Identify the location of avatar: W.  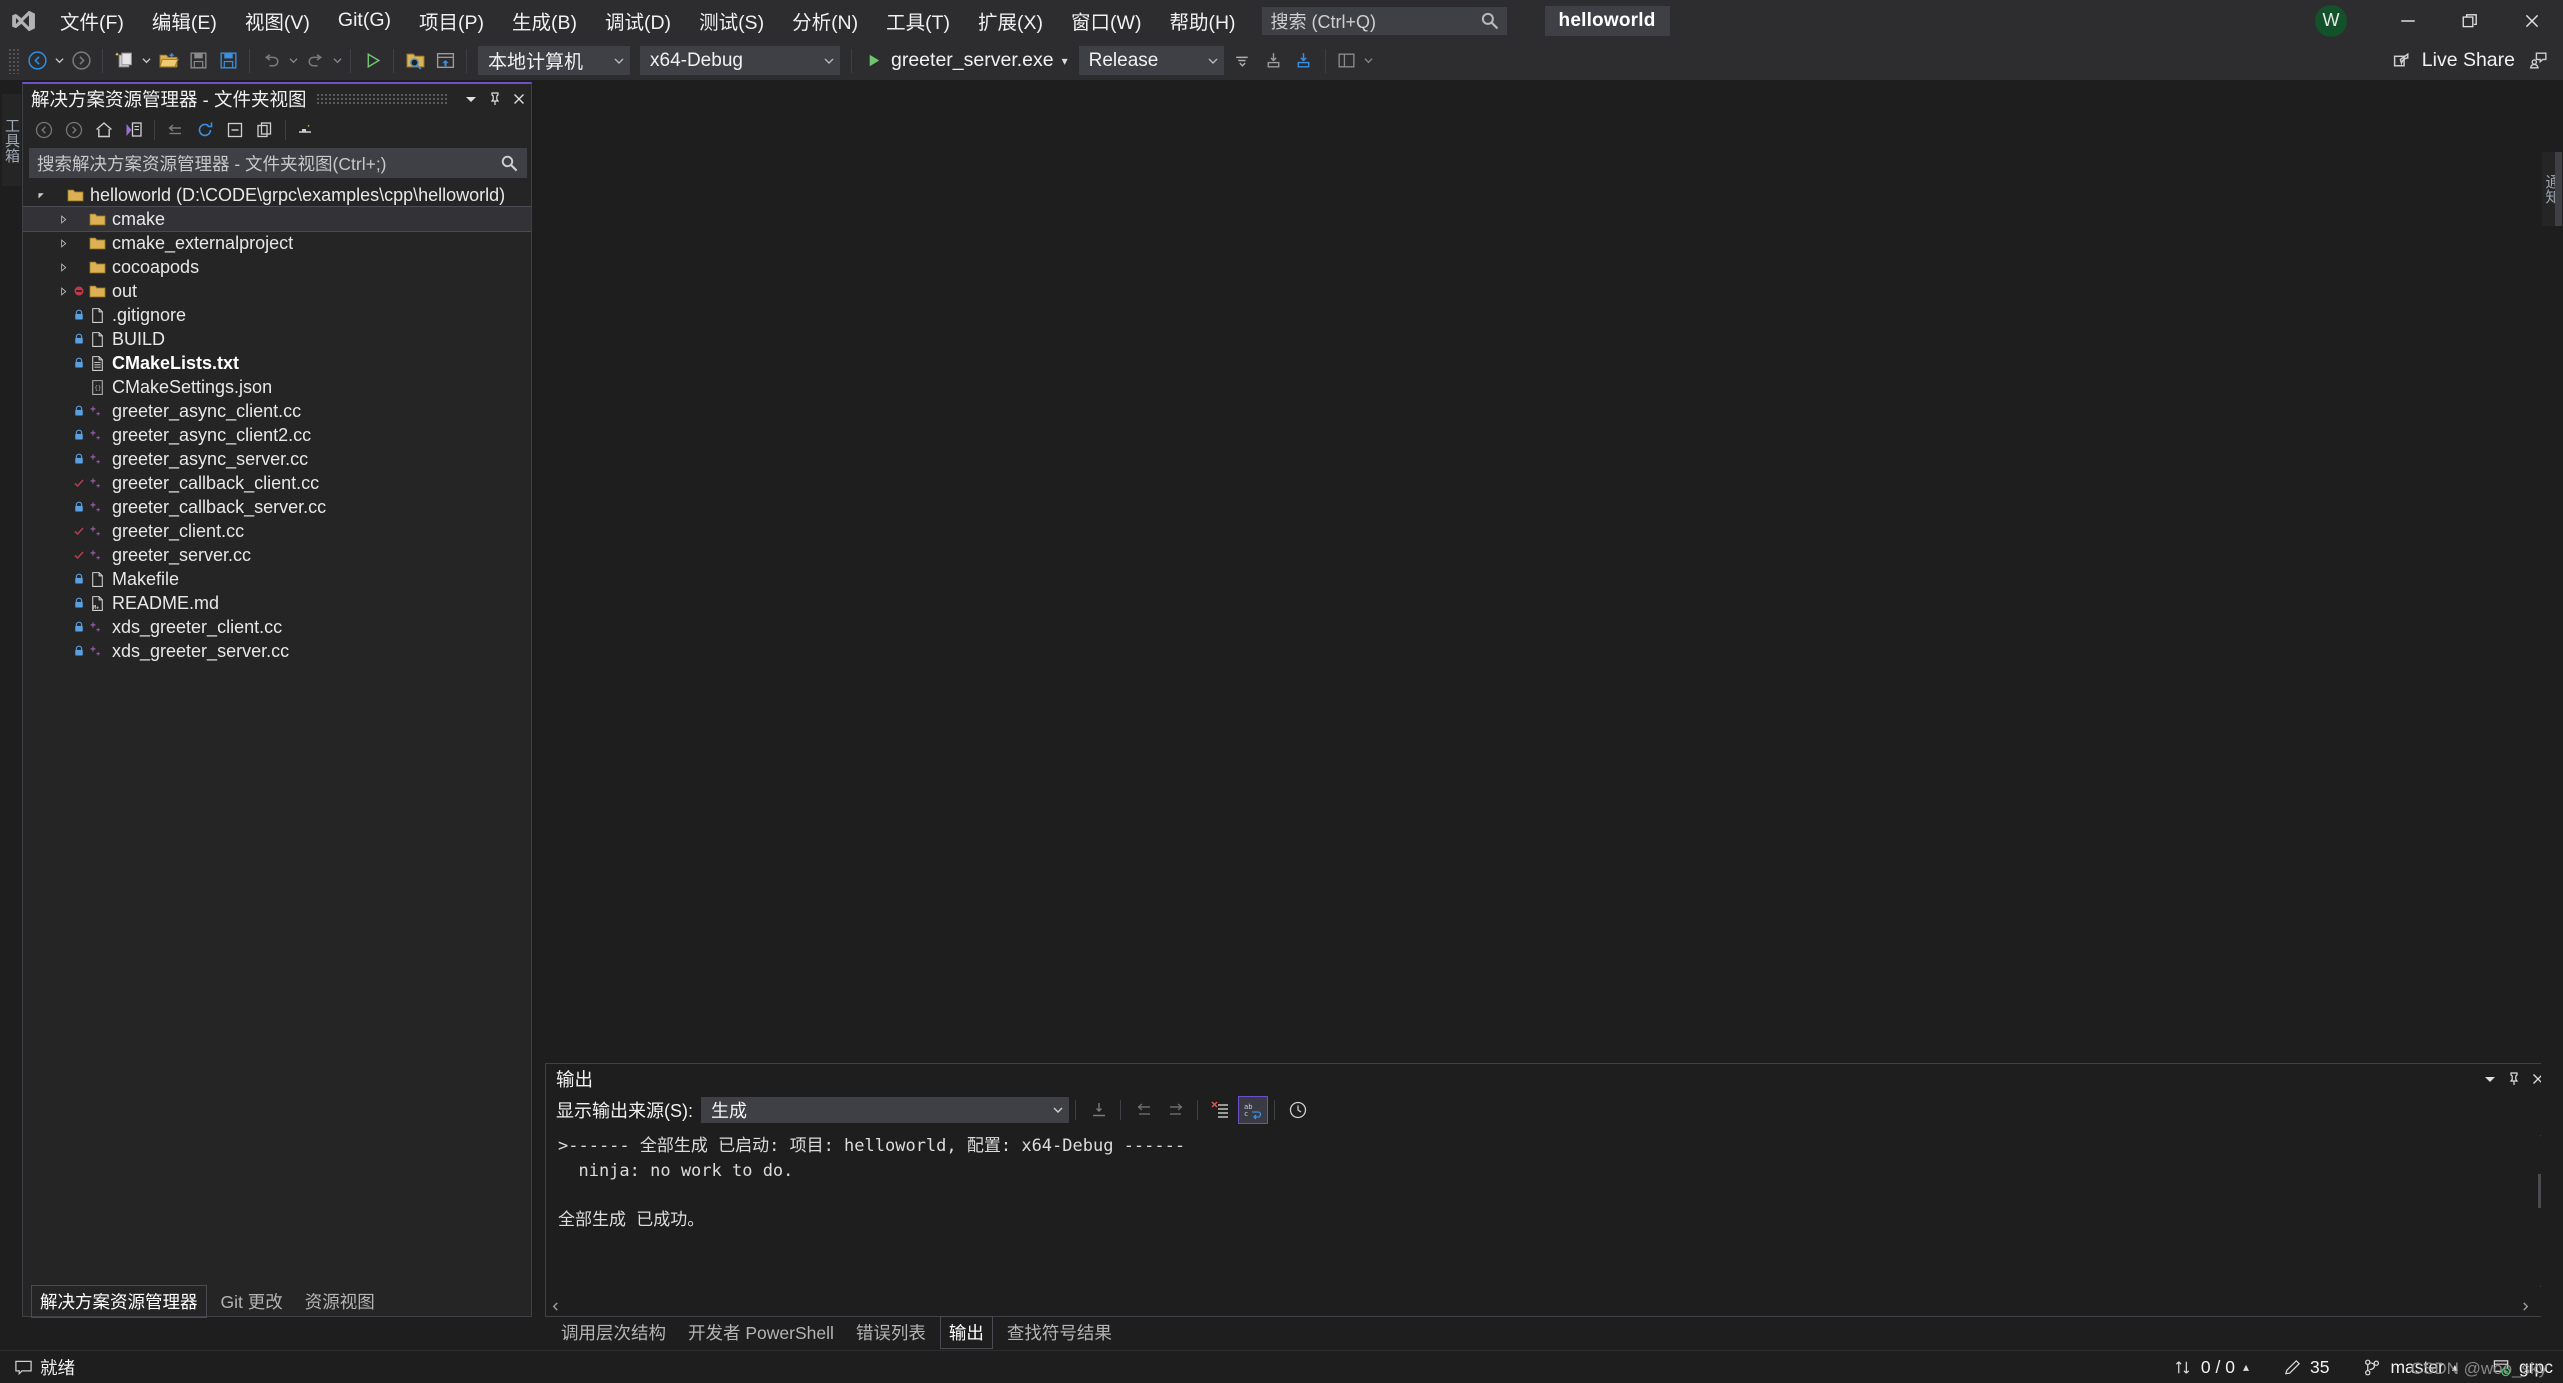
(2331, 20).